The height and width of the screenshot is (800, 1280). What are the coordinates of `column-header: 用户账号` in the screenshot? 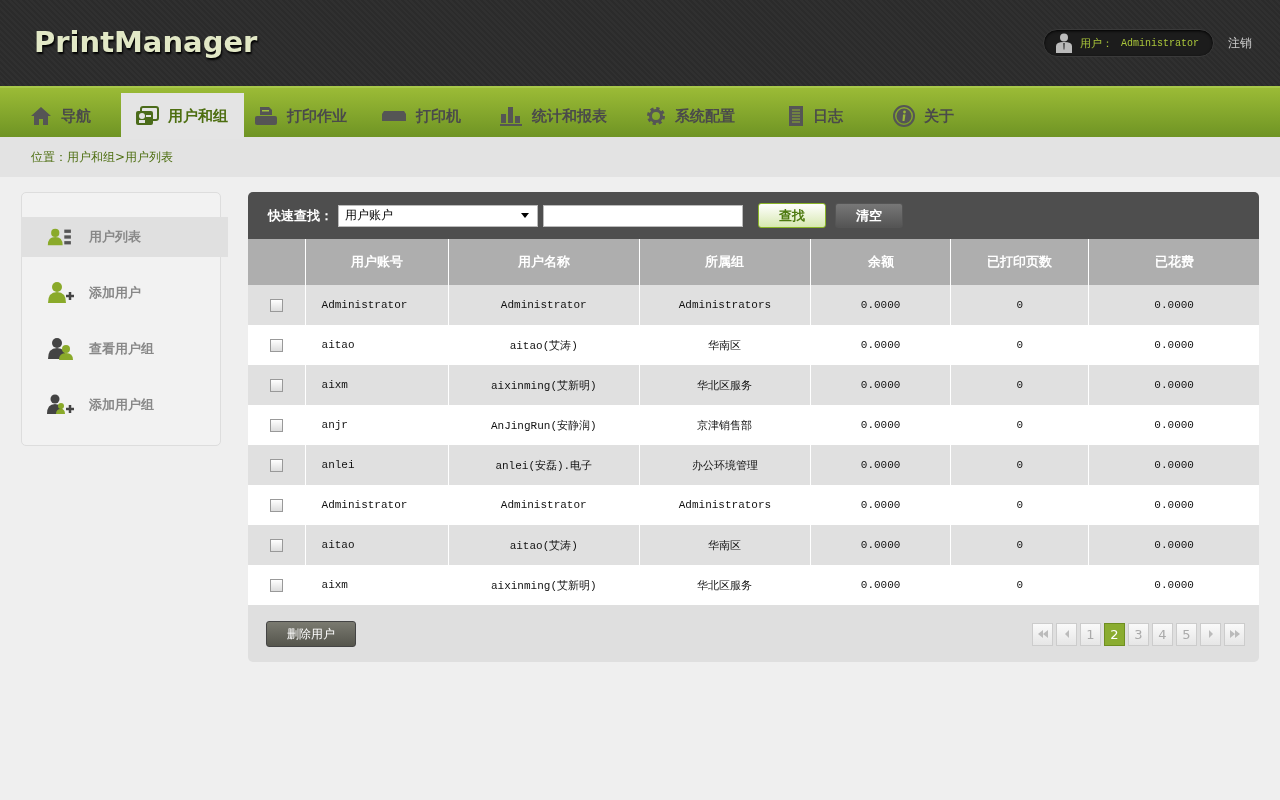 It's located at (377, 262).